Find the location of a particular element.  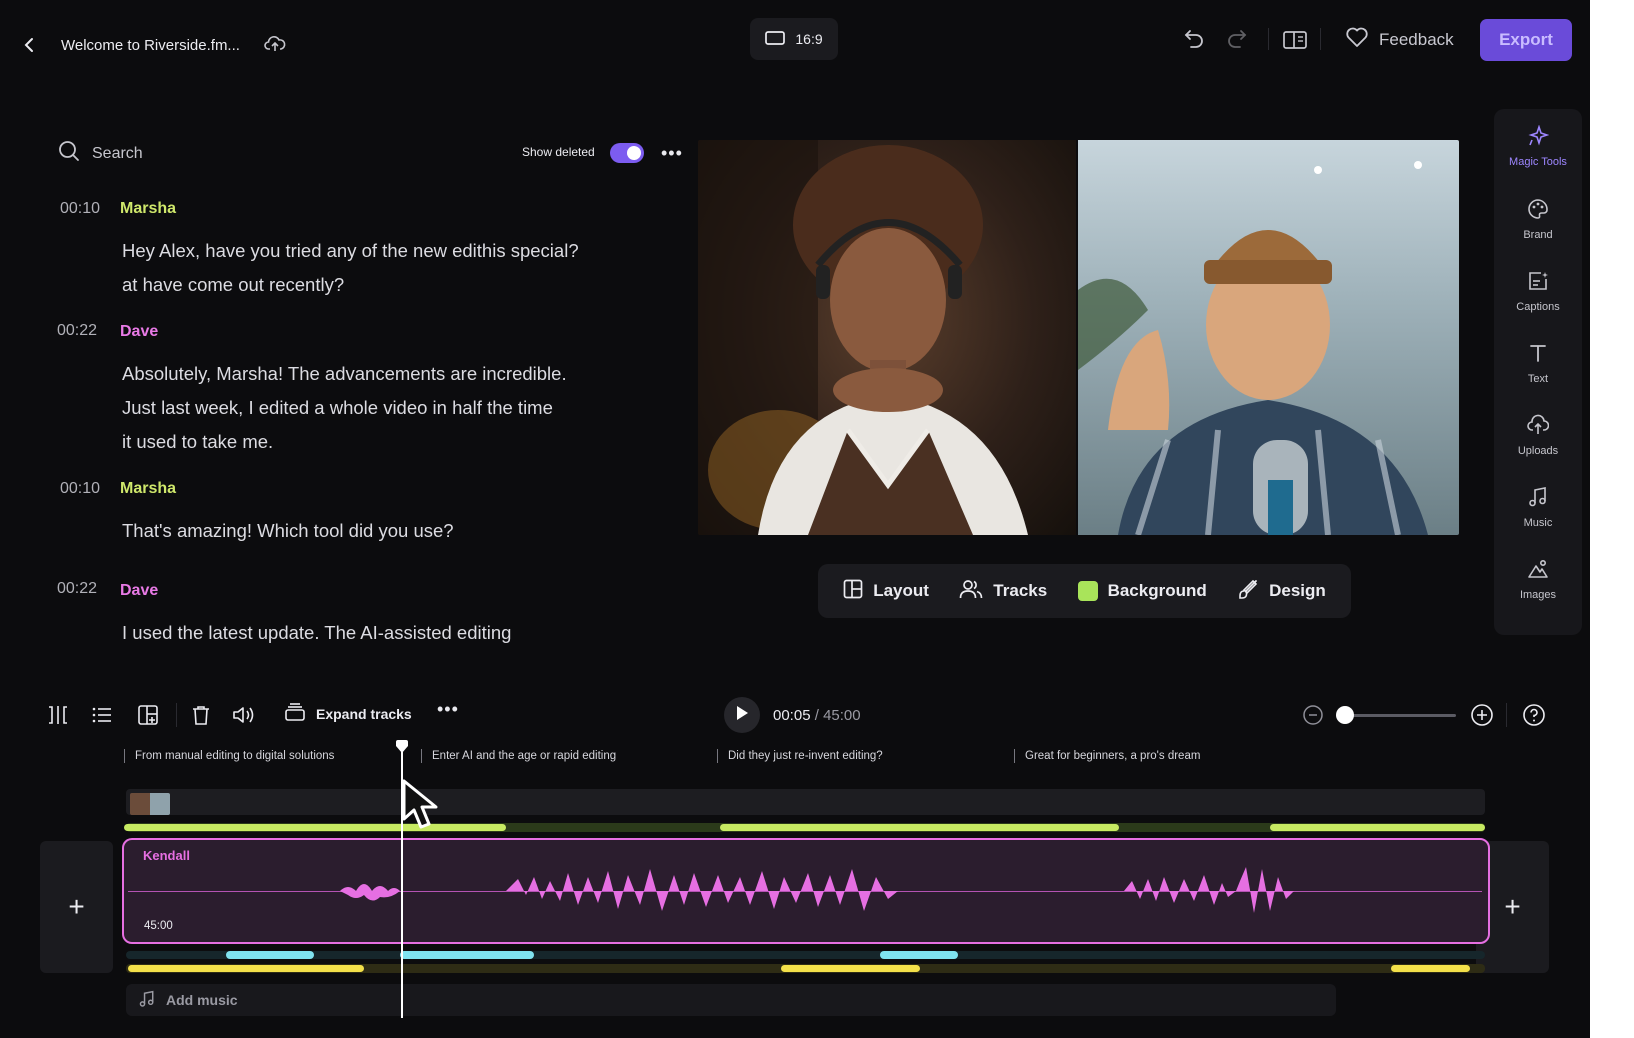

tool-uploads: Uploads is located at coordinates (1538, 435).